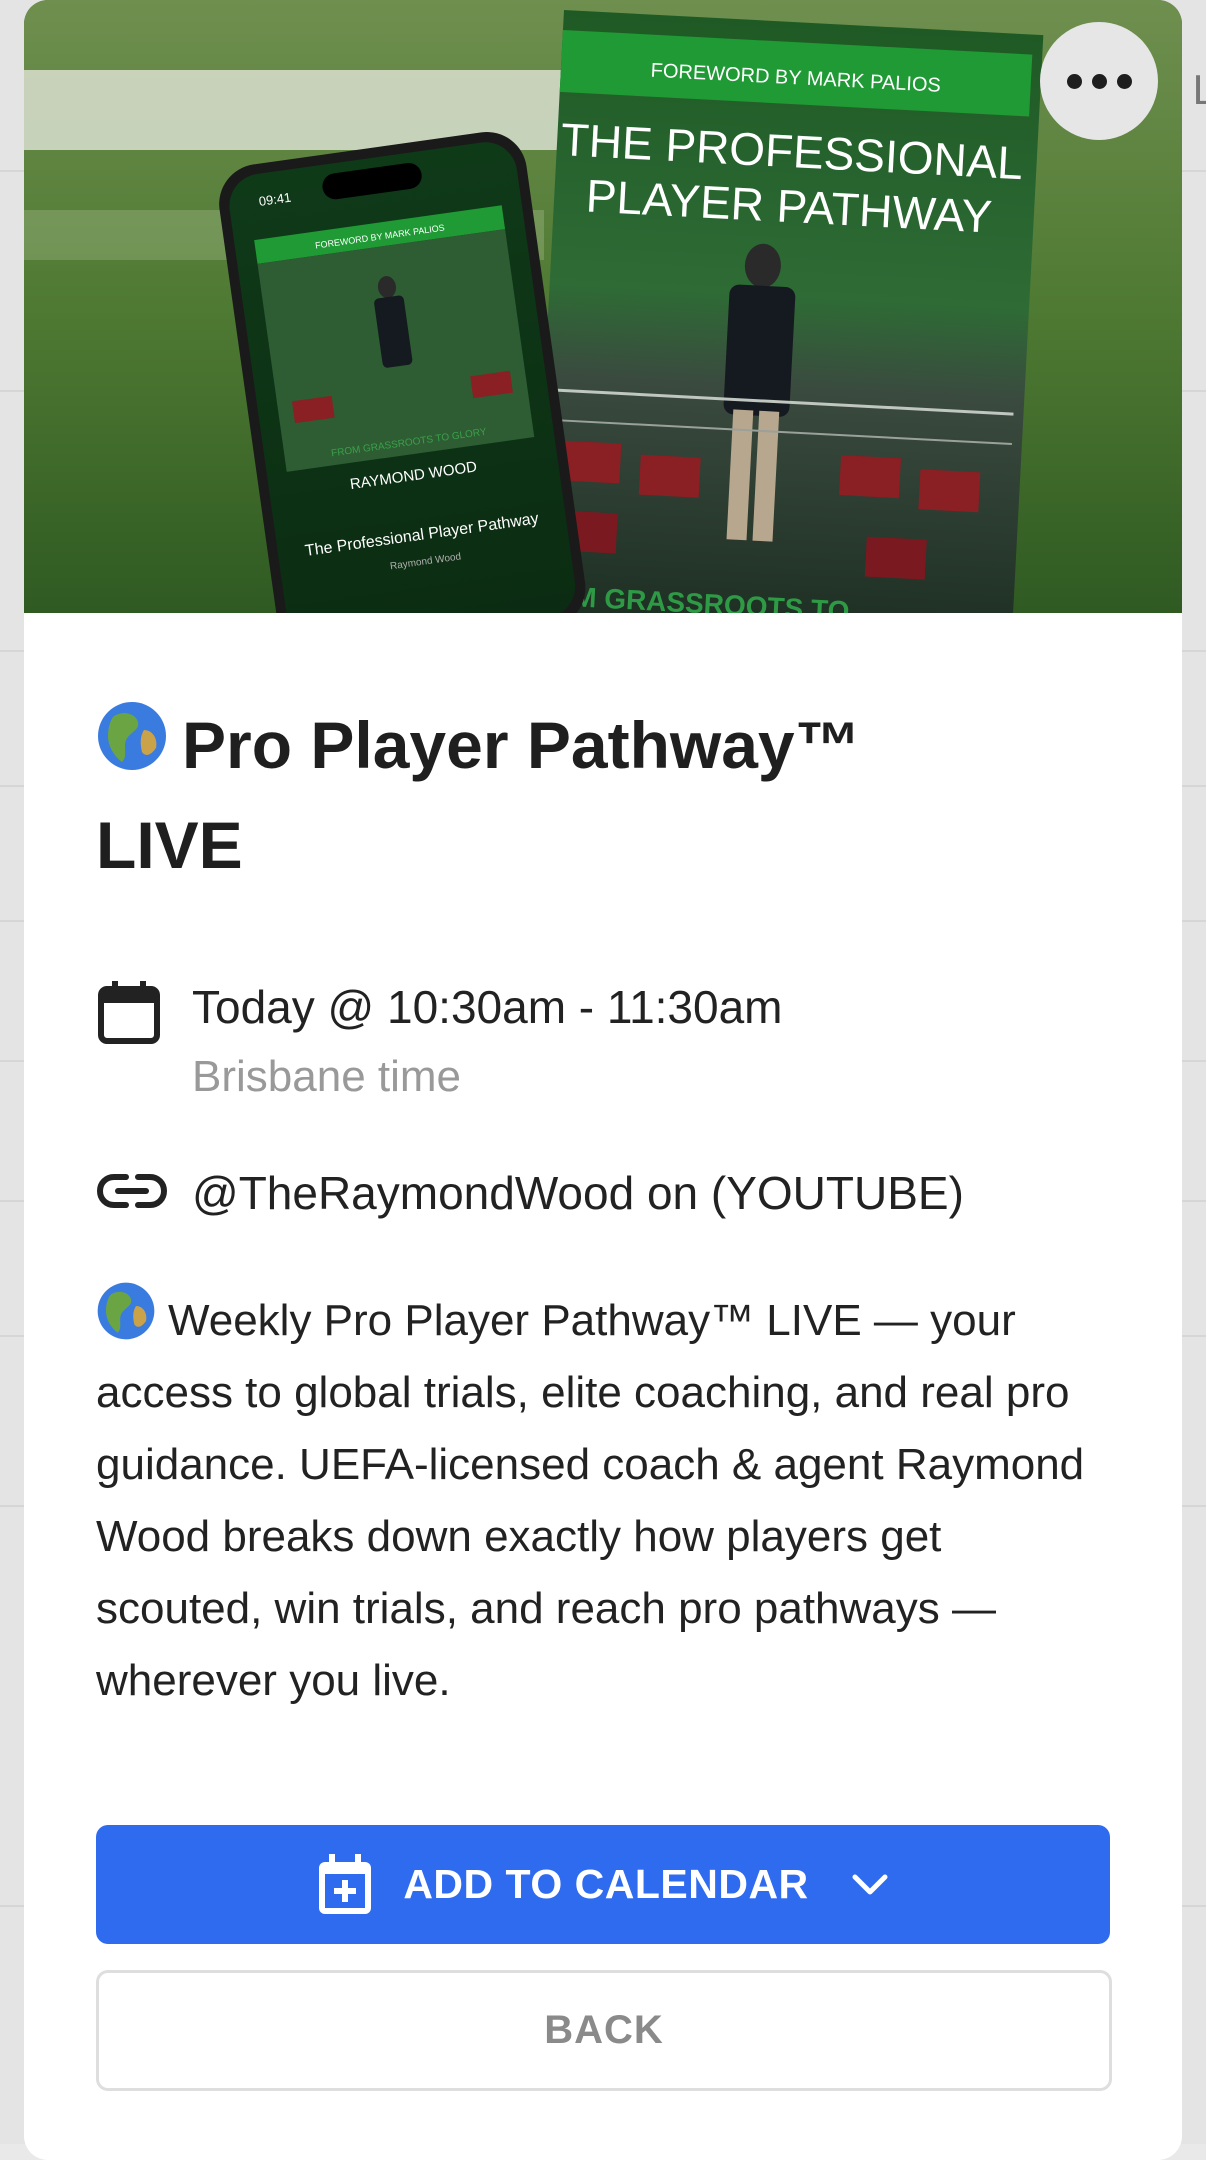 This screenshot has width=1206, height=2160. Describe the element at coordinates (345, 1885) in the screenshot. I see `calendar-add-icon` at that location.